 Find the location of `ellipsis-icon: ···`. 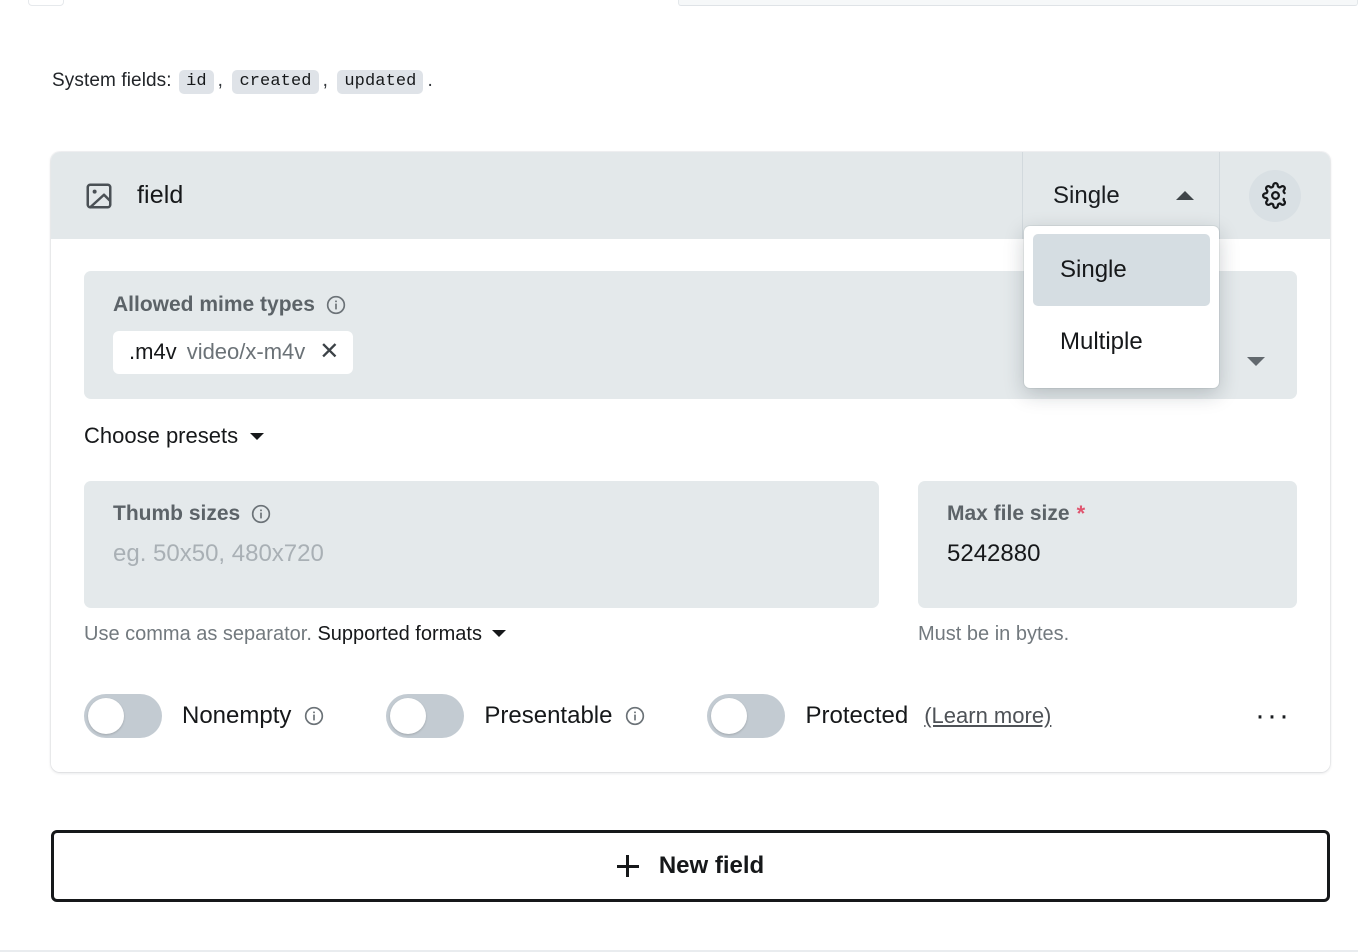

ellipsis-icon: ··· is located at coordinates (1273, 716).